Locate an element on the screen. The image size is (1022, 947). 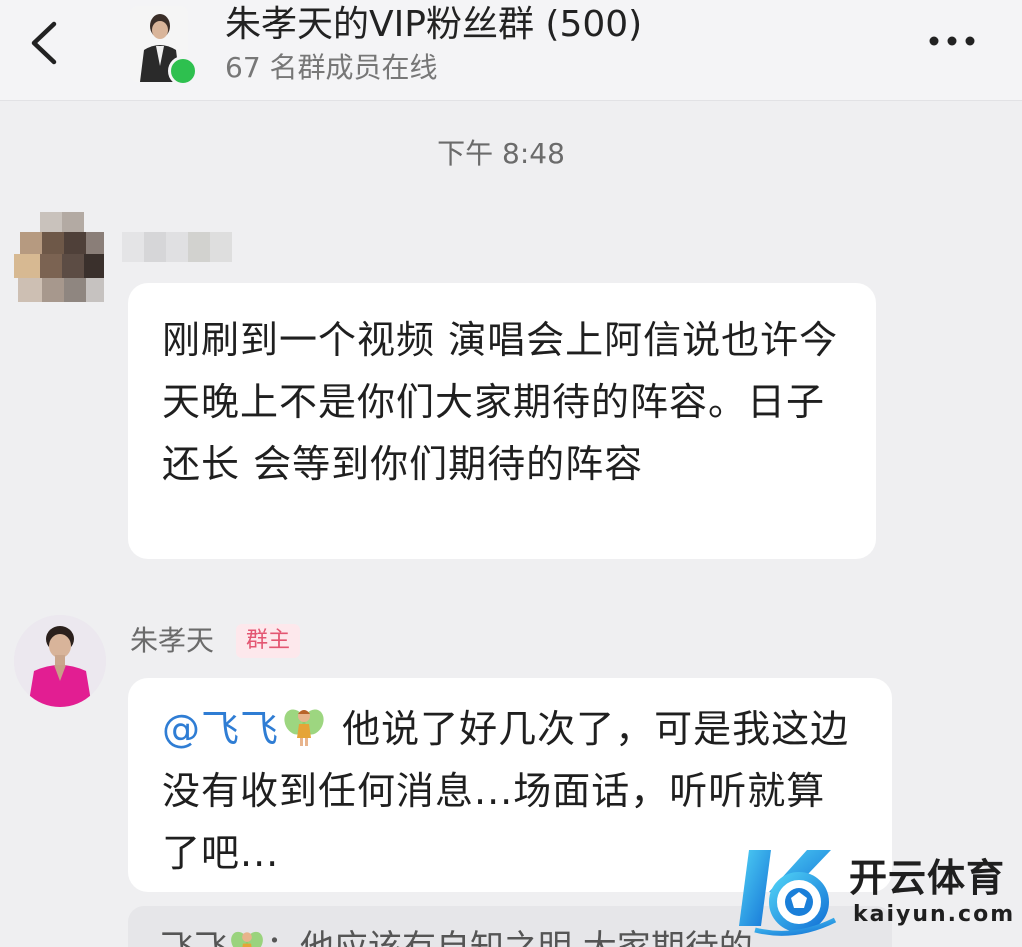
more-options-button is located at coordinates (952, 40).